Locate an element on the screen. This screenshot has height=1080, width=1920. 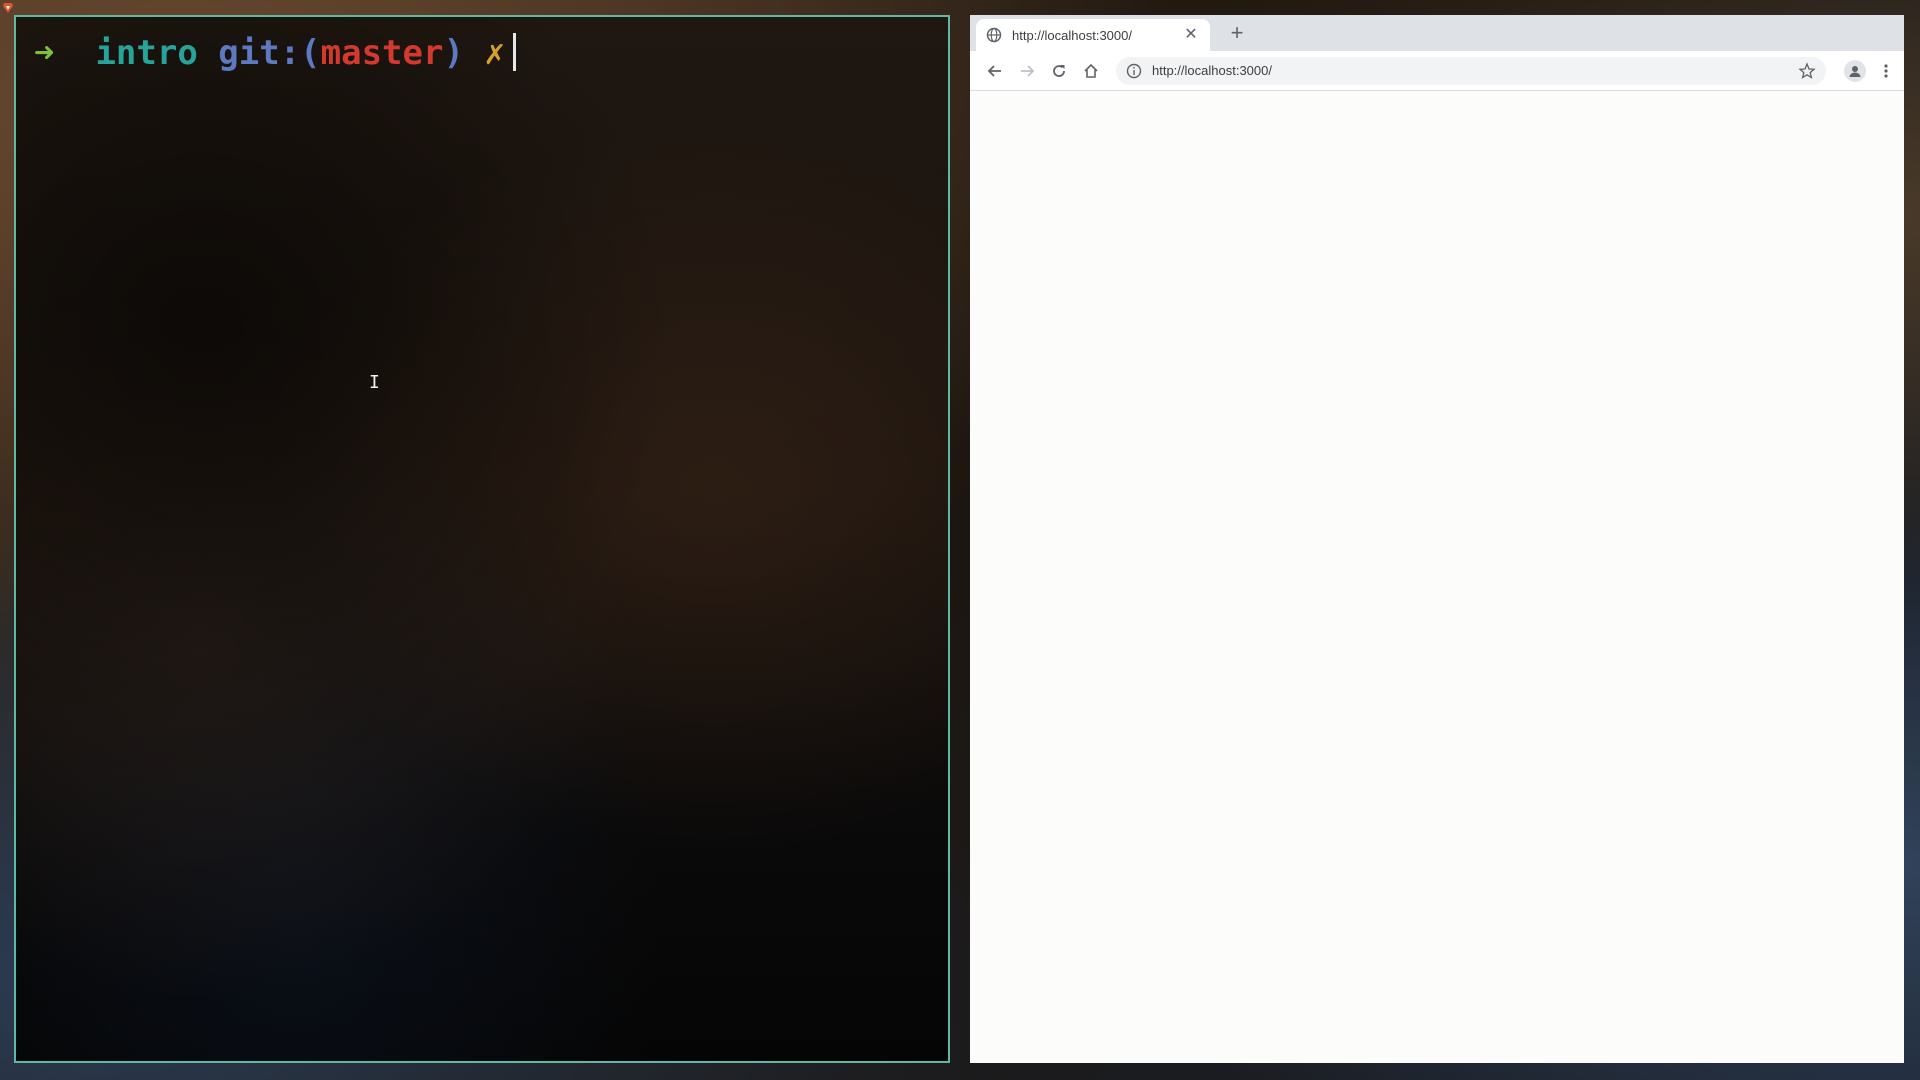
new-tab-button: + is located at coordinates (1237, 33).